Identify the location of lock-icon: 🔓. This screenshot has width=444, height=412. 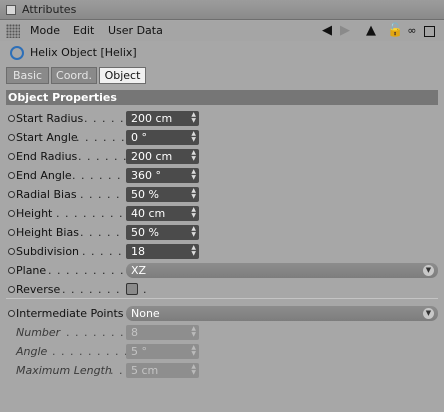
(395, 31).